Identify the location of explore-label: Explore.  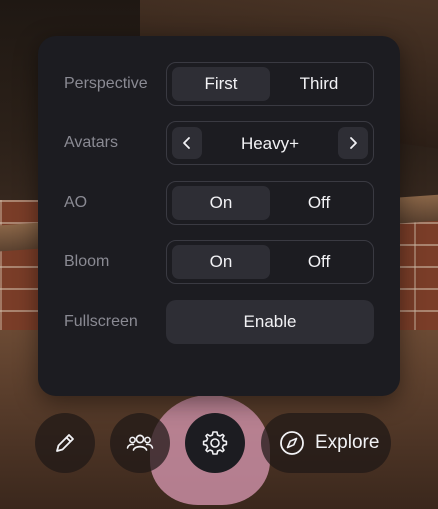
(347, 442).